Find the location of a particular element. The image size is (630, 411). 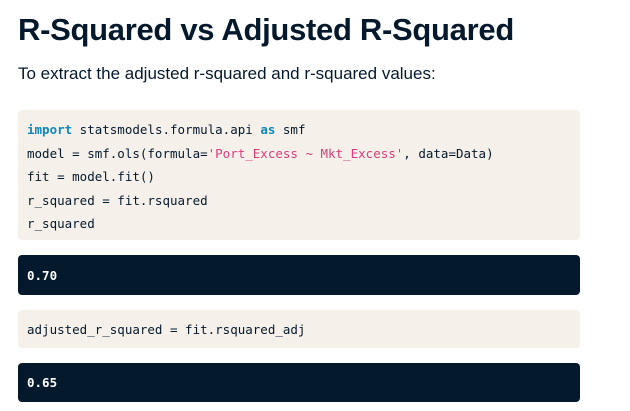

code-text: model = smf.ols(formula= is located at coordinates (117, 153).